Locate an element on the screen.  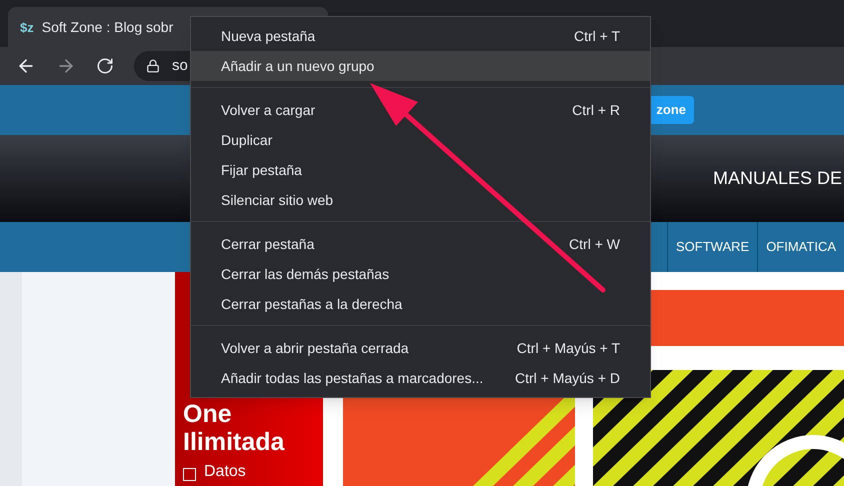
shortcut-label: Ctrl + Mayús + D is located at coordinates (567, 378).